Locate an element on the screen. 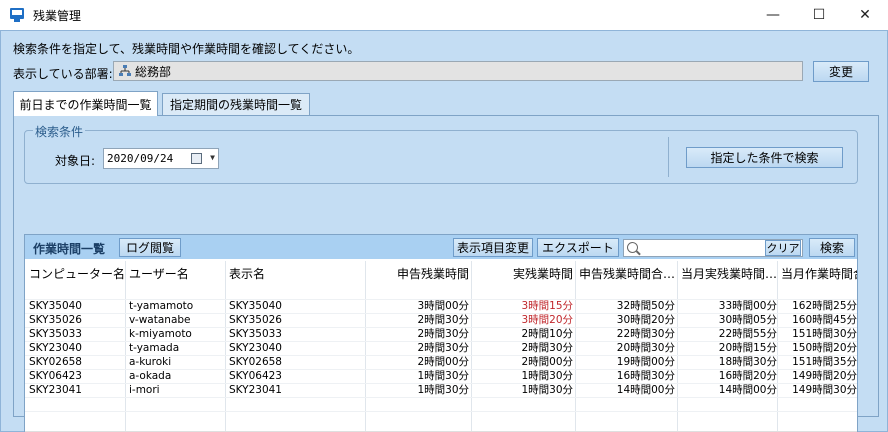 Image resolution: width=888 pixels, height=432 pixels. clear-button: クリア is located at coordinates (783, 248).